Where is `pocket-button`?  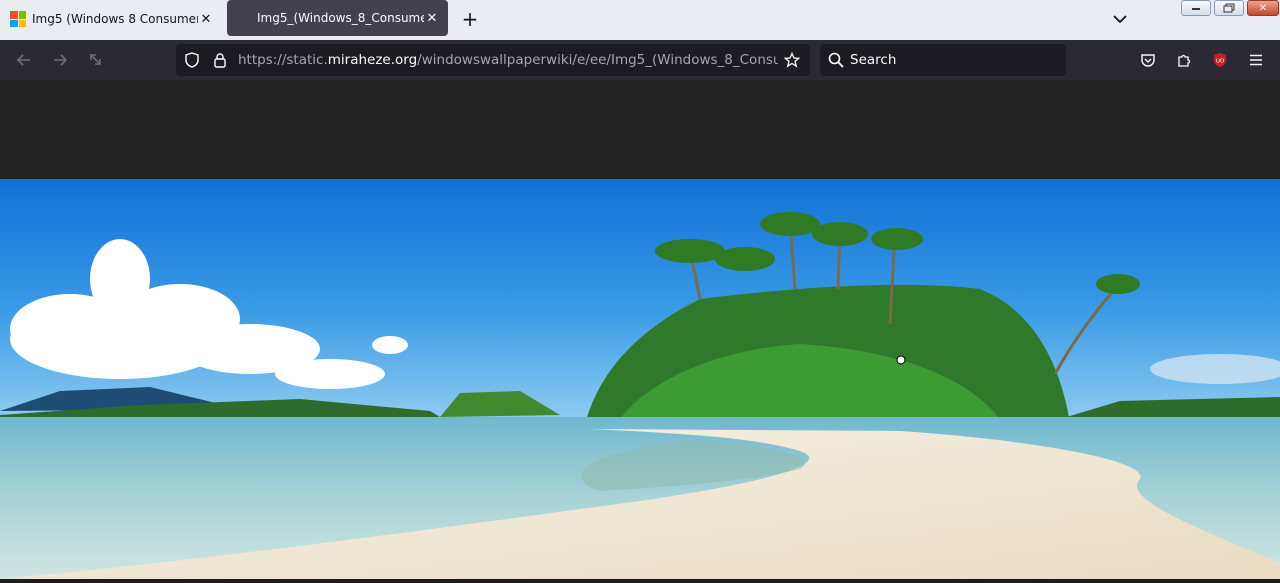
pocket-button is located at coordinates (1148, 60).